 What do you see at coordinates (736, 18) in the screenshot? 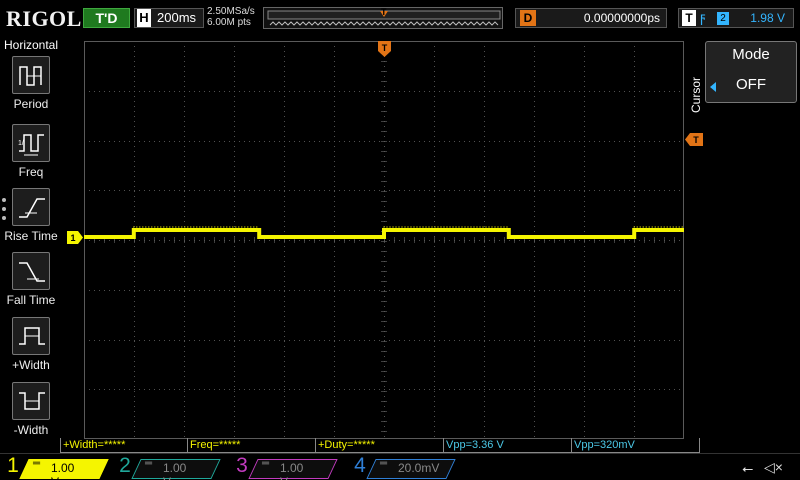
I see `trigger-box: T ϝ 2 1.98 V` at bounding box center [736, 18].